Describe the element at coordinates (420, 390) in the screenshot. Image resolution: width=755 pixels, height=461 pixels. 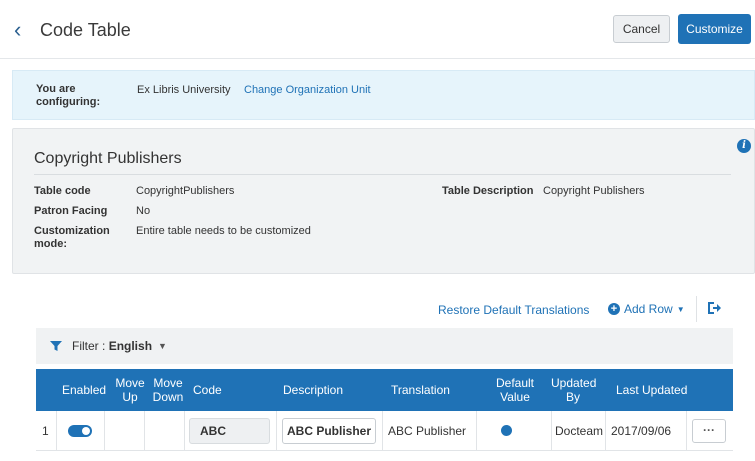
I see `col-translation: Translation` at that location.